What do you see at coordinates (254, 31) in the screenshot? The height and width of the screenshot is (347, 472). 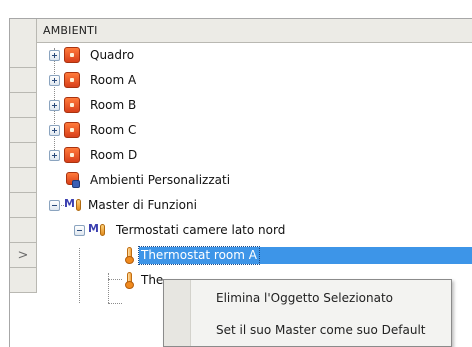 I see `column-header: AMBIENTI` at bounding box center [254, 31].